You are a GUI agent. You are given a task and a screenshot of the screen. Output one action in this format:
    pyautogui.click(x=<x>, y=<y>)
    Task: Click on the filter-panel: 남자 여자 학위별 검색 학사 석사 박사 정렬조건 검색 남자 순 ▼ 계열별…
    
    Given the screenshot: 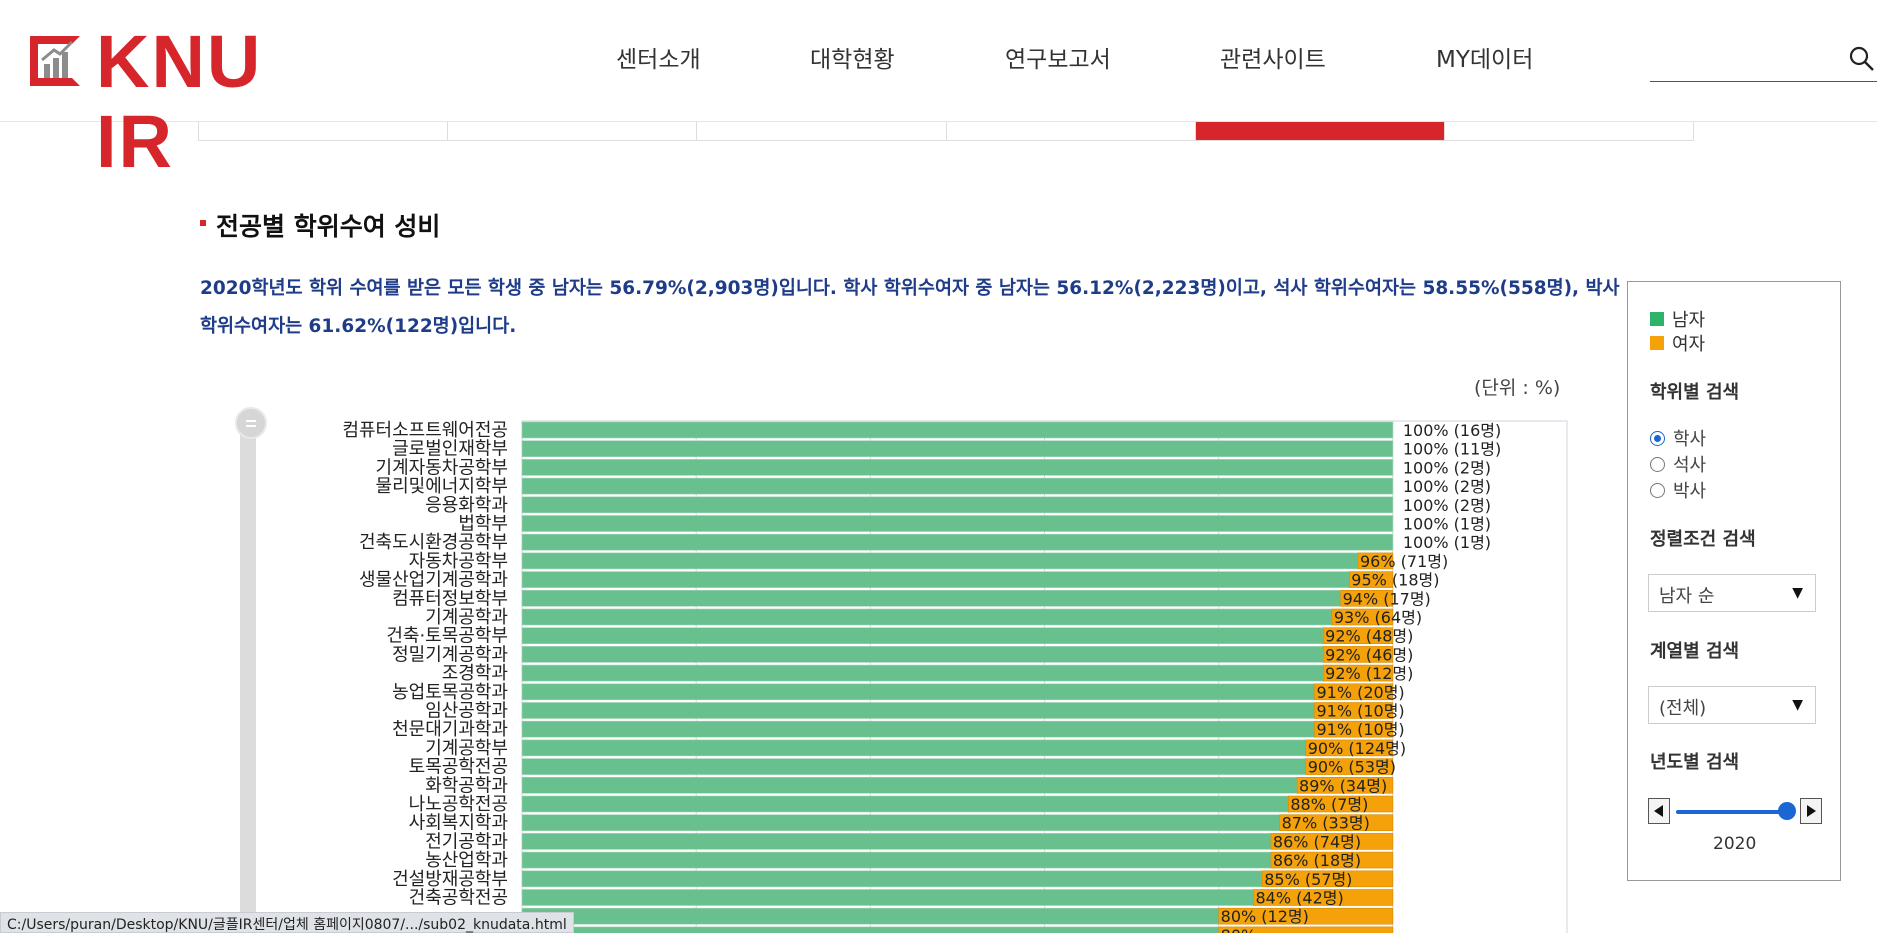 What is the action you would take?
    pyautogui.click(x=1734, y=581)
    